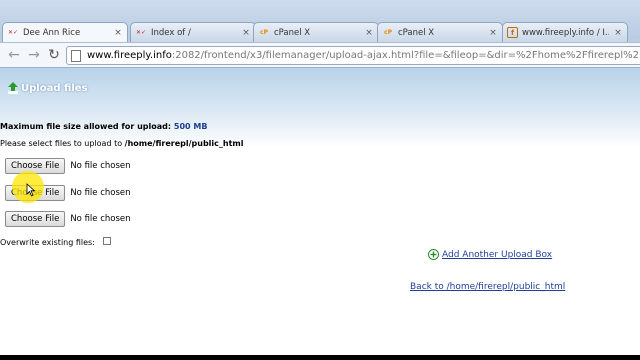 Image resolution: width=640 pixels, height=360 pixels. Describe the element at coordinates (31, 190) in the screenshot. I see `mouse-pointer-icon` at that location.